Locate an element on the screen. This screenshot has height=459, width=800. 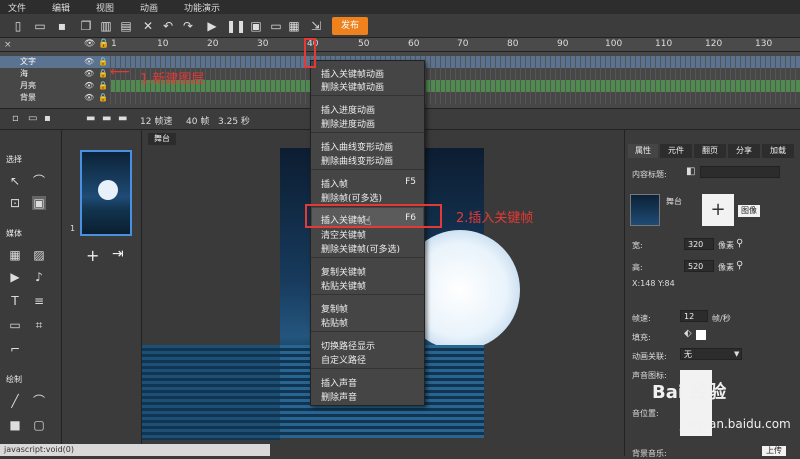
menu-file: 文件 is located at coordinates (30, 7).